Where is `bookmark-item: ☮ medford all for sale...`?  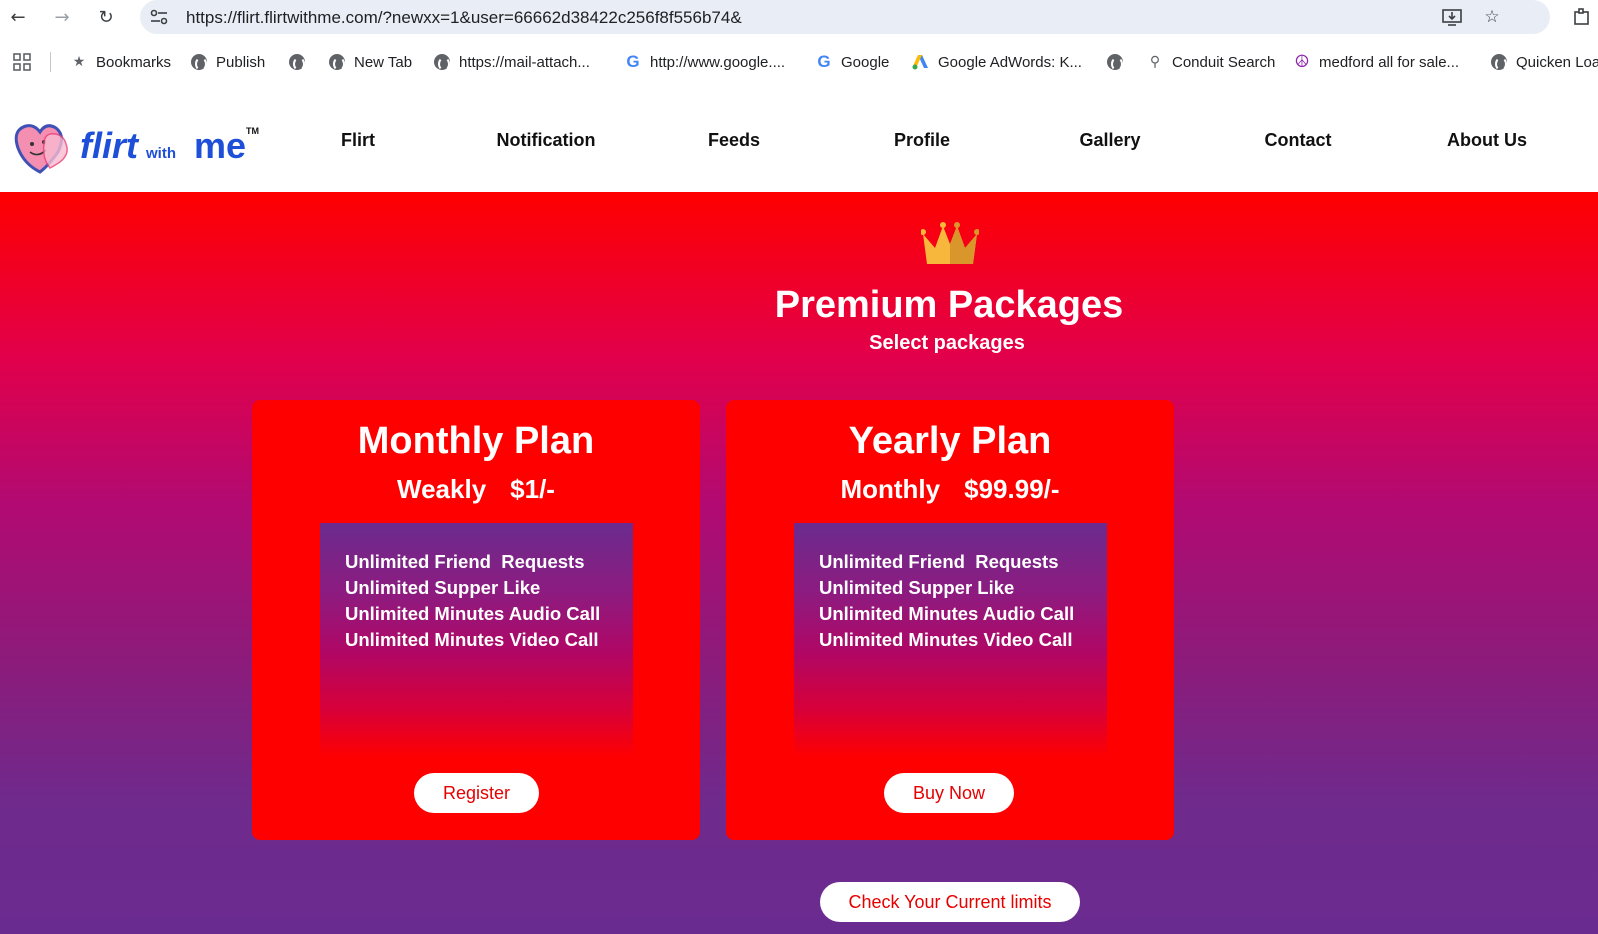 bookmark-item: ☮ medford all for sale... is located at coordinates (1376, 62).